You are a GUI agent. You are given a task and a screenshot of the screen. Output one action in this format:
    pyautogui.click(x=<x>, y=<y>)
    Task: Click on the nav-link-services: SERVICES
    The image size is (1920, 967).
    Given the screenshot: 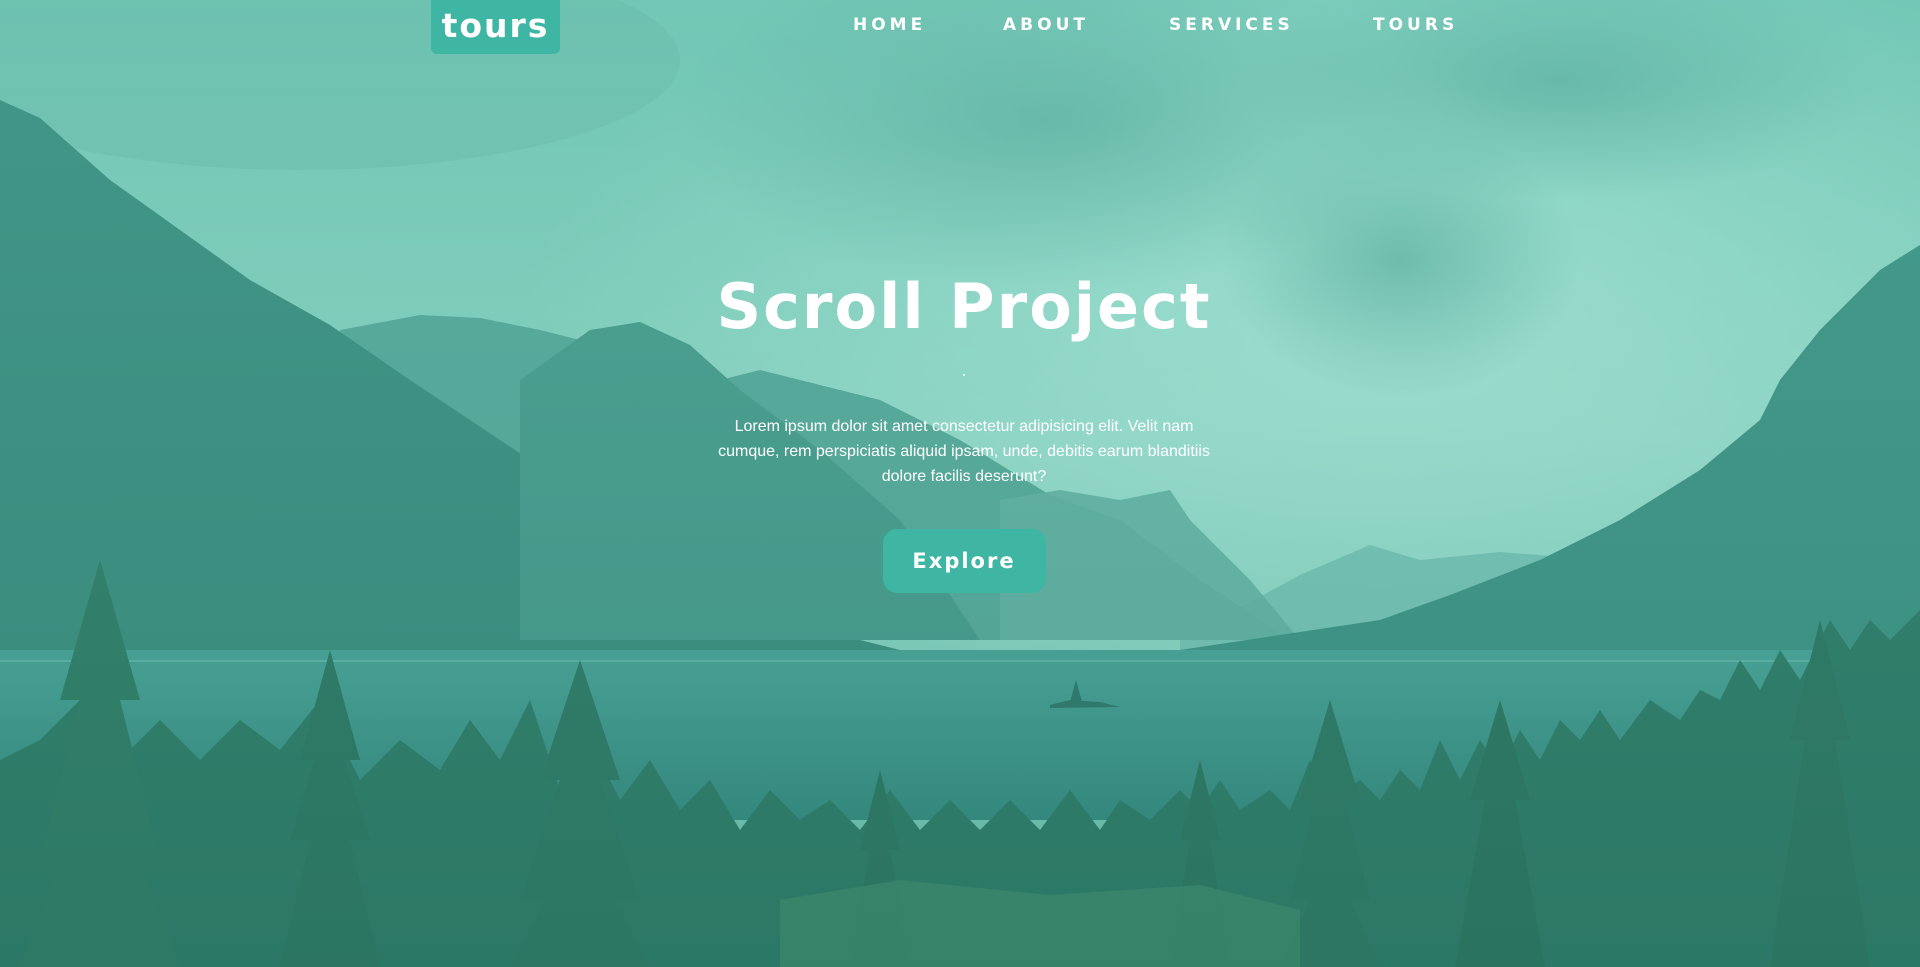 What is the action you would take?
    pyautogui.click(x=1231, y=25)
    